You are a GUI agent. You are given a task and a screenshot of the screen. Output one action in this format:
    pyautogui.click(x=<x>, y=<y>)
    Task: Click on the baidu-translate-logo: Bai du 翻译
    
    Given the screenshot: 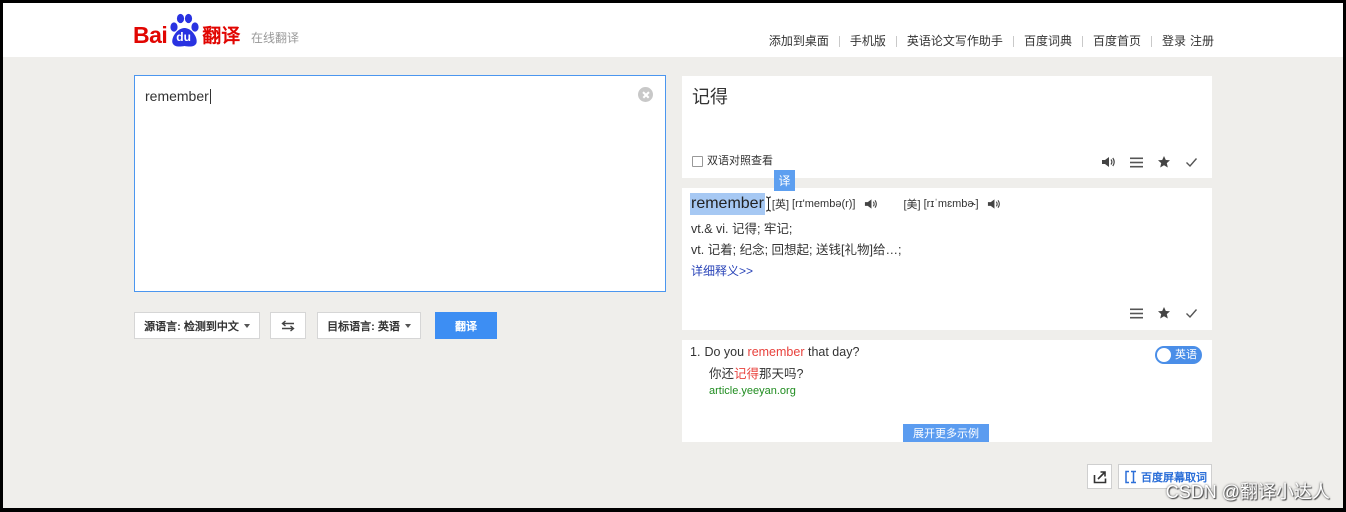 What is the action you would take?
    pyautogui.click(x=186, y=30)
    